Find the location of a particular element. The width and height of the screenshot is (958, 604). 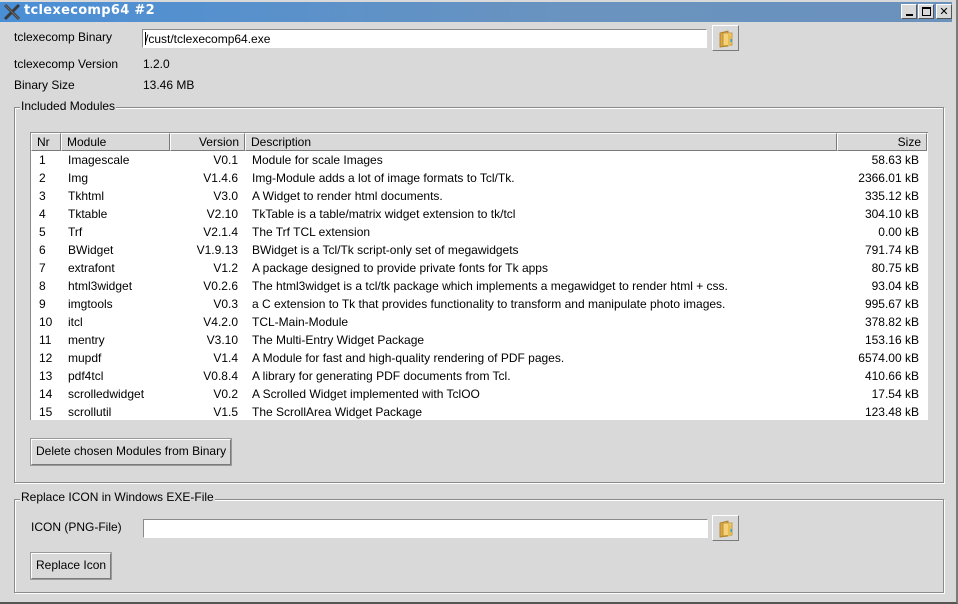

cell-version: V0.2 is located at coordinates (225, 394).